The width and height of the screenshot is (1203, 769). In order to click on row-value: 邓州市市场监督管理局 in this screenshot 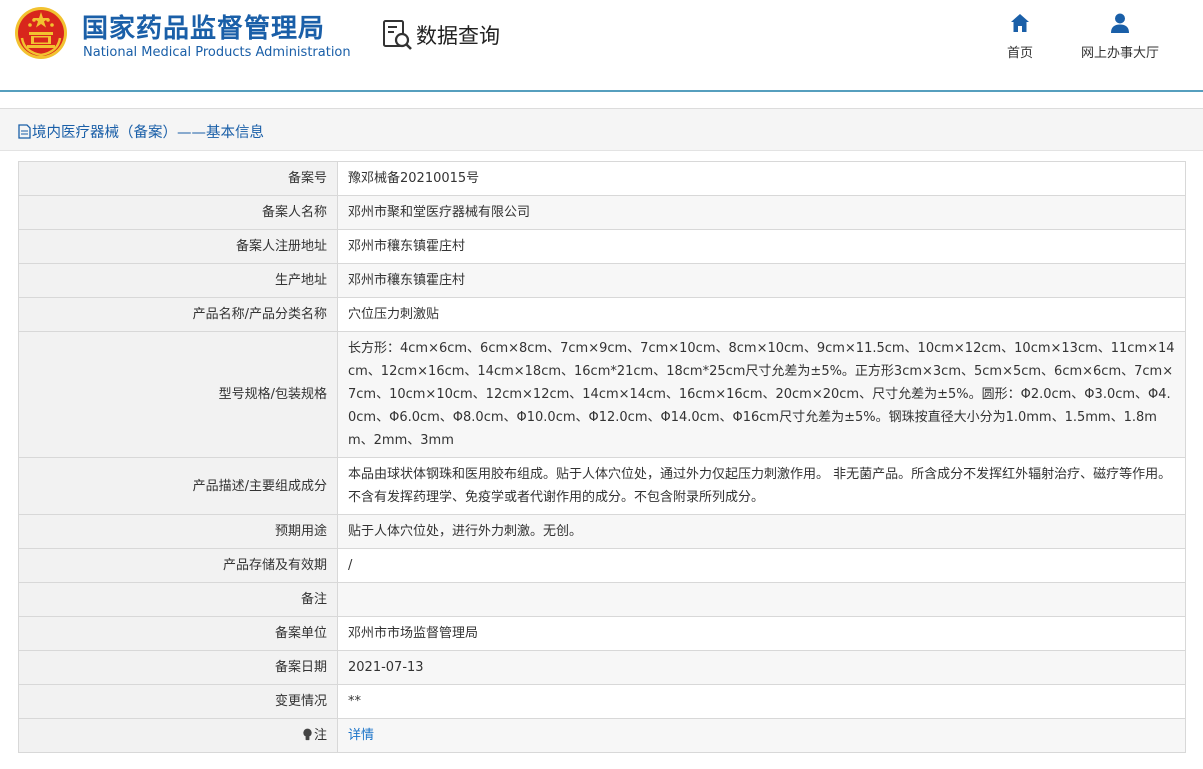, I will do `click(761, 633)`.